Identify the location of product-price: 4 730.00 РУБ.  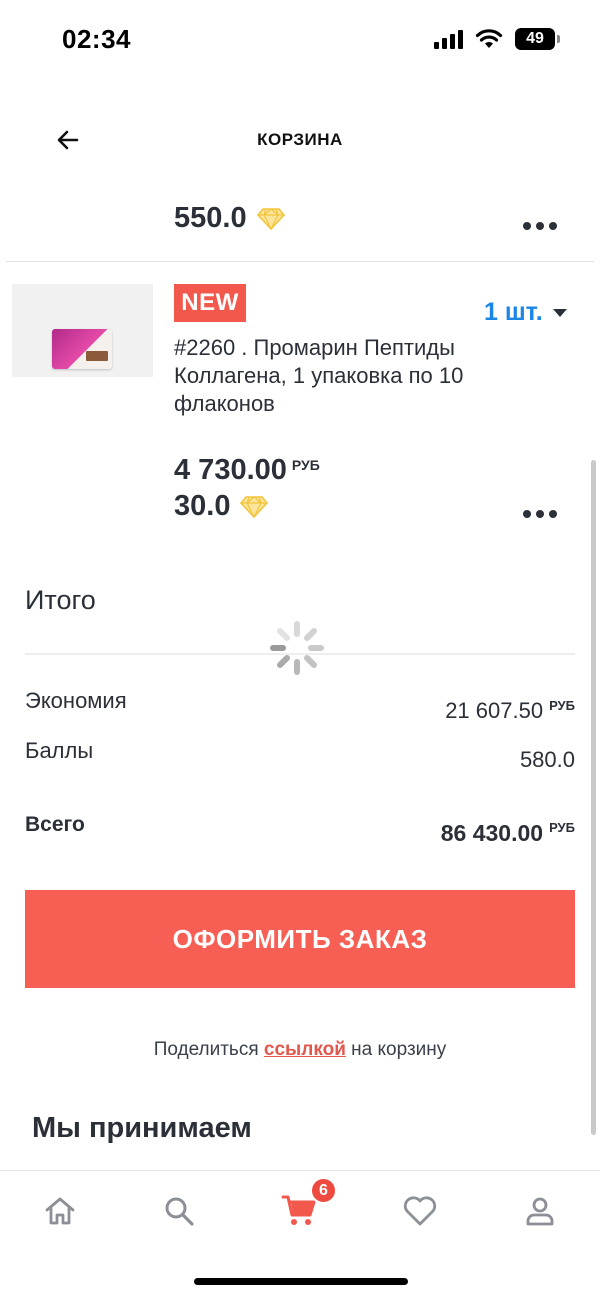
(247, 470).